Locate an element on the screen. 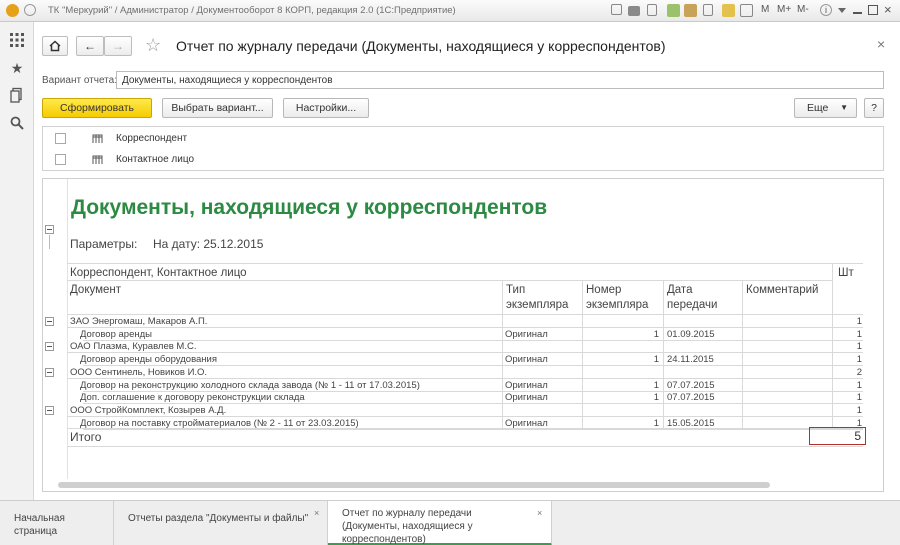 This screenshot has height=545, width=900. variant-field: Документы, находящиеся у корреспондентов is located at coordinates (500, 80).